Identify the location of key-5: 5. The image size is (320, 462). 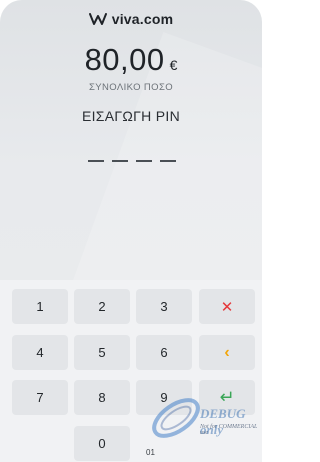
(102, 352).